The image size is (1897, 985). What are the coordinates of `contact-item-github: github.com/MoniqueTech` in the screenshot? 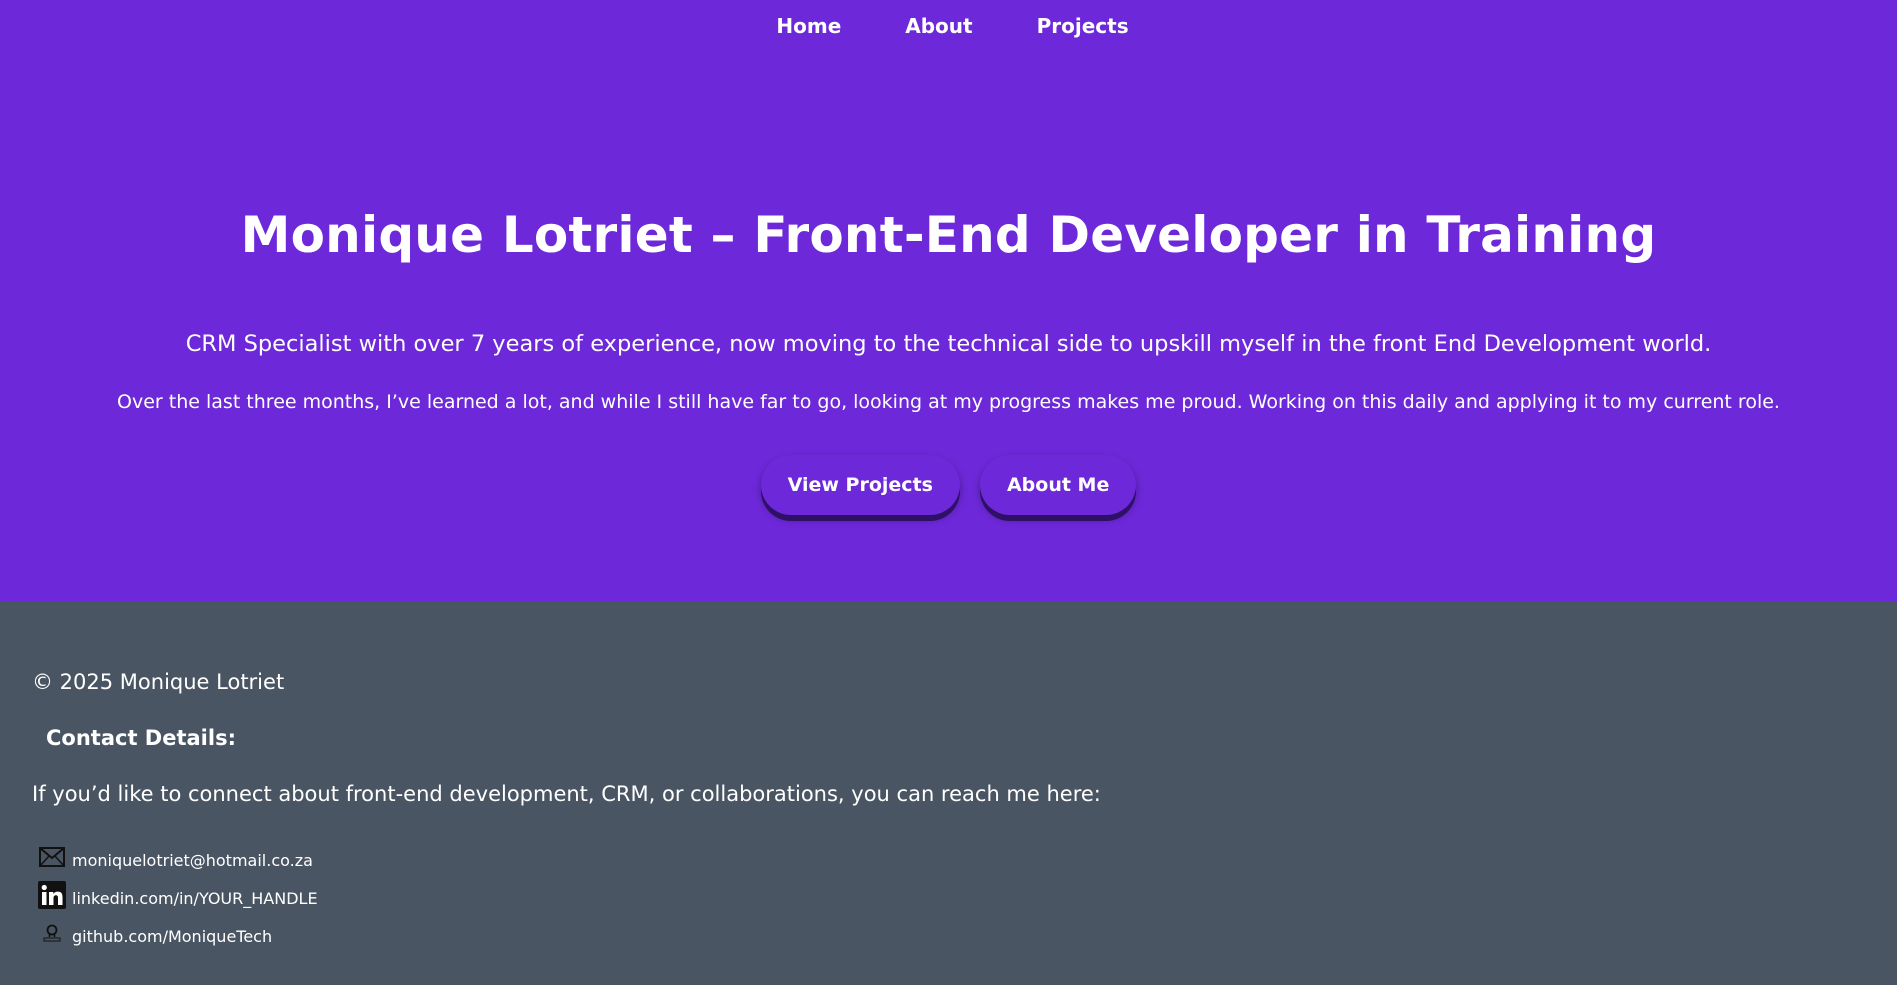 It's located at (178, 928).